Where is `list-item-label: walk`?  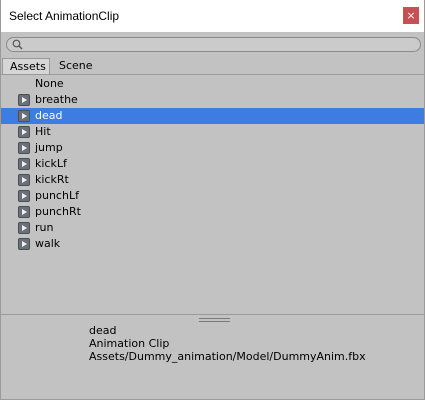 list-item-label: walk is located at coordinates (48, 243).